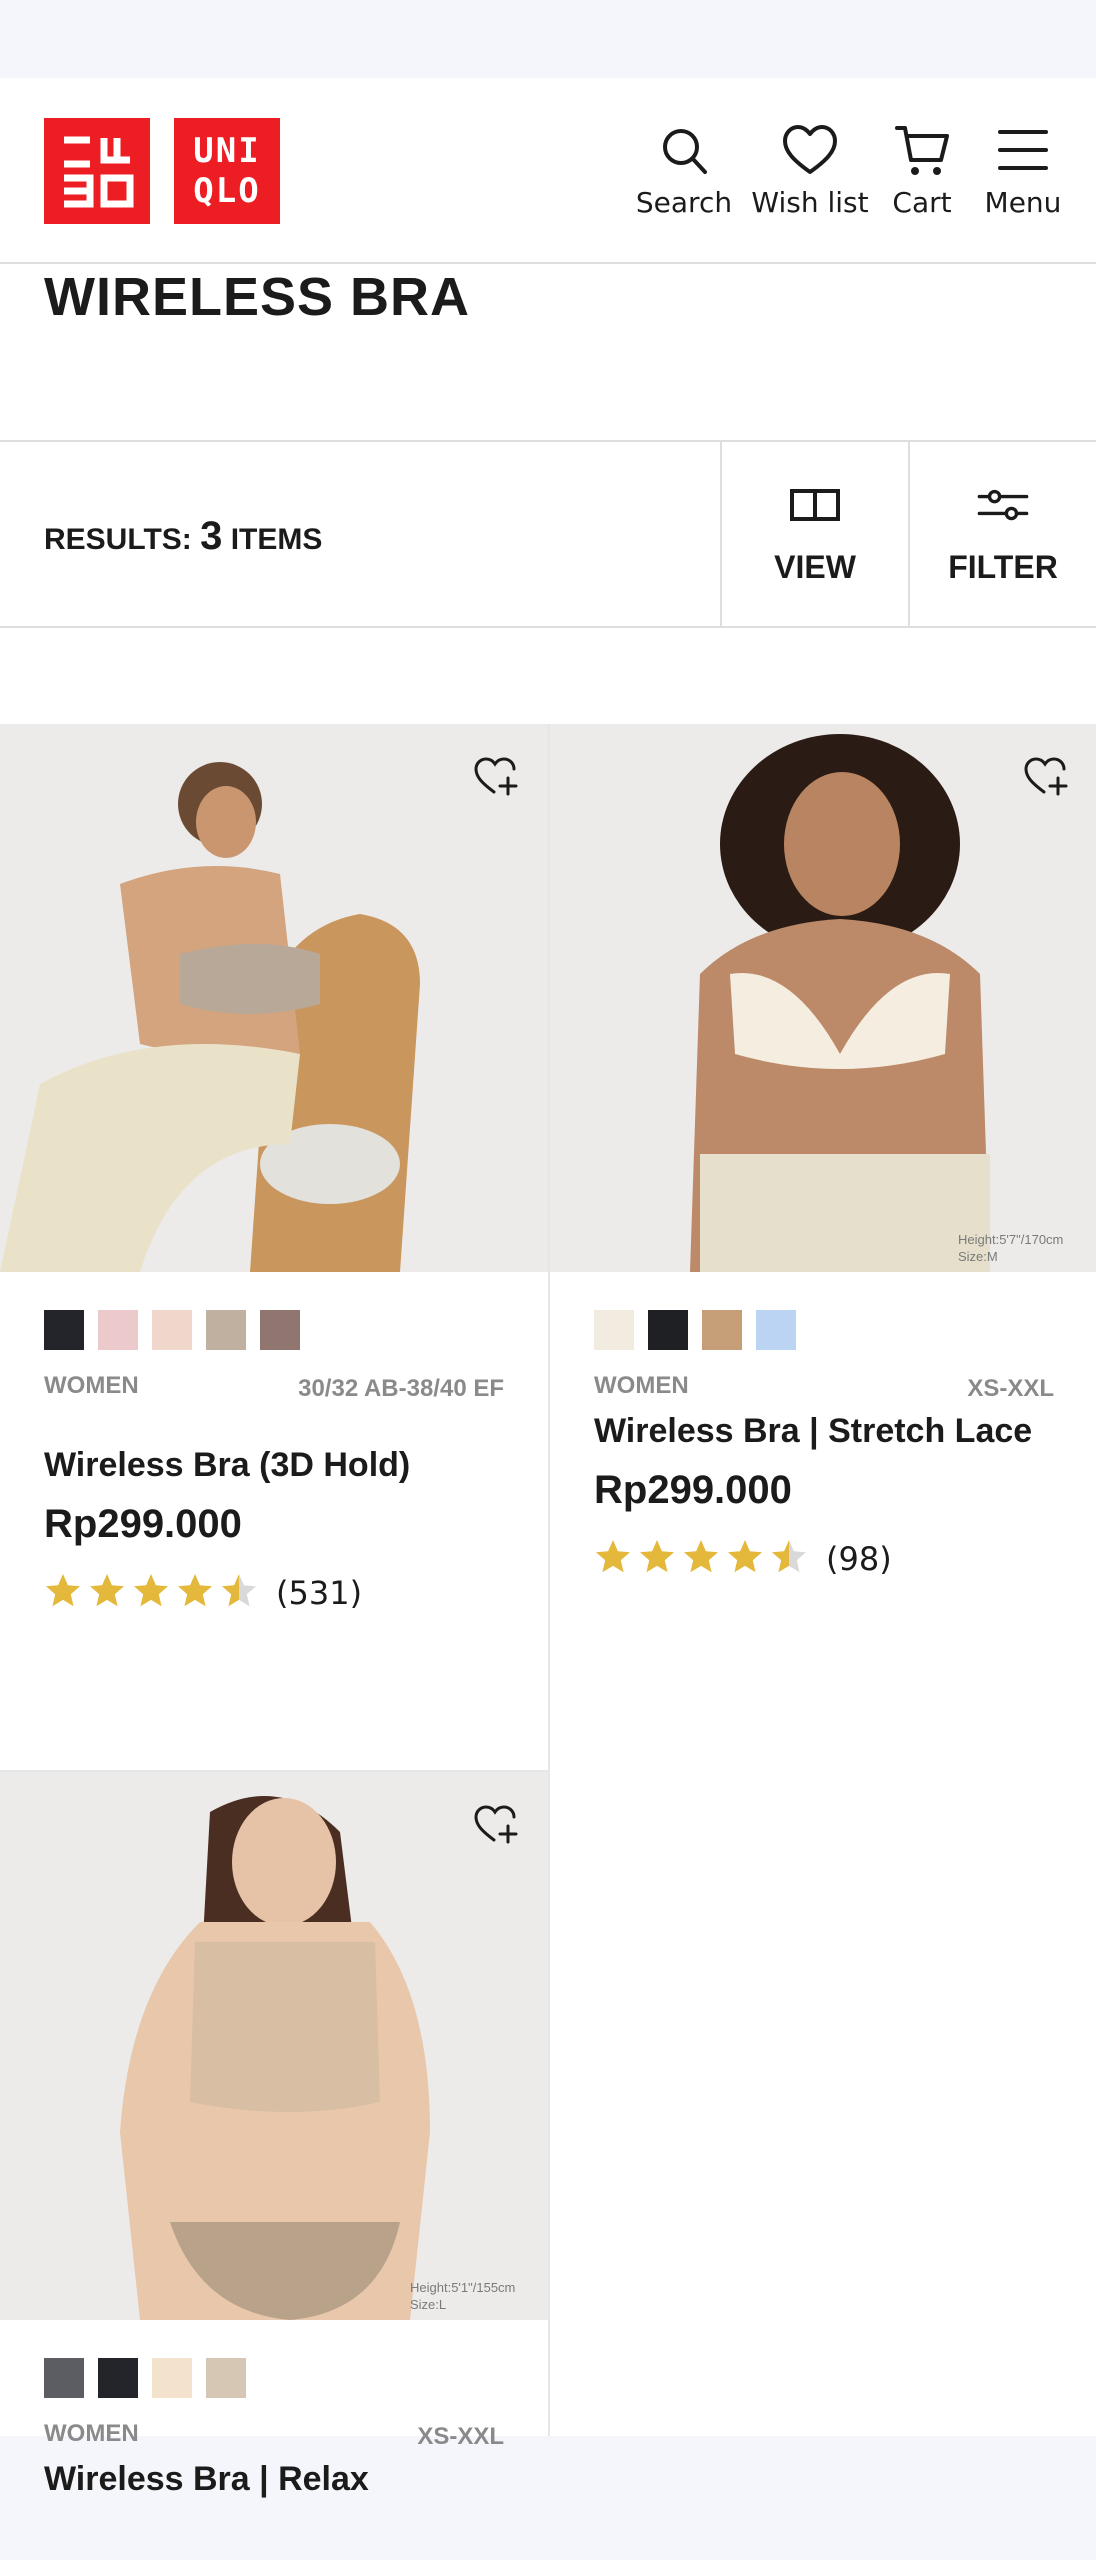  What do you see at coordinates (922, 150) in the screenshot?
I see `cart-icon` at bounding box center [922, 150].